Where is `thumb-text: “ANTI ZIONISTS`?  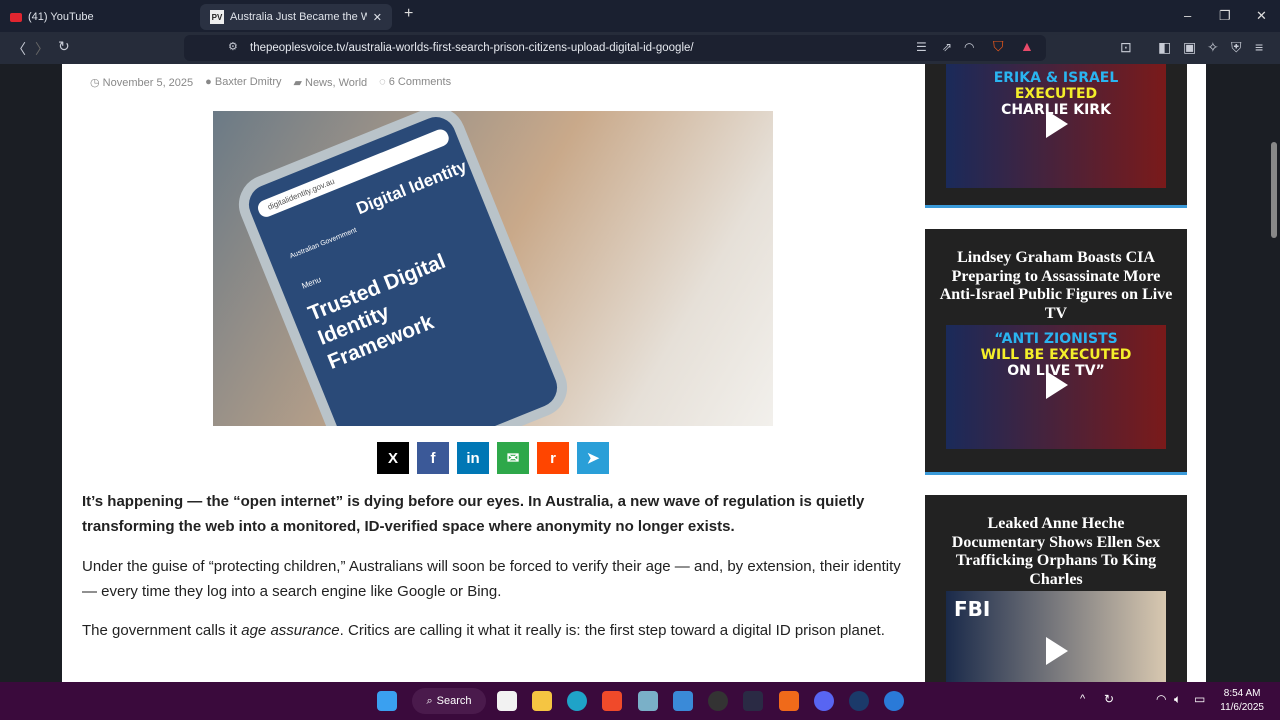 thumb-text: “ANTI ZIONISTS is located at coordinates (1056, 339).